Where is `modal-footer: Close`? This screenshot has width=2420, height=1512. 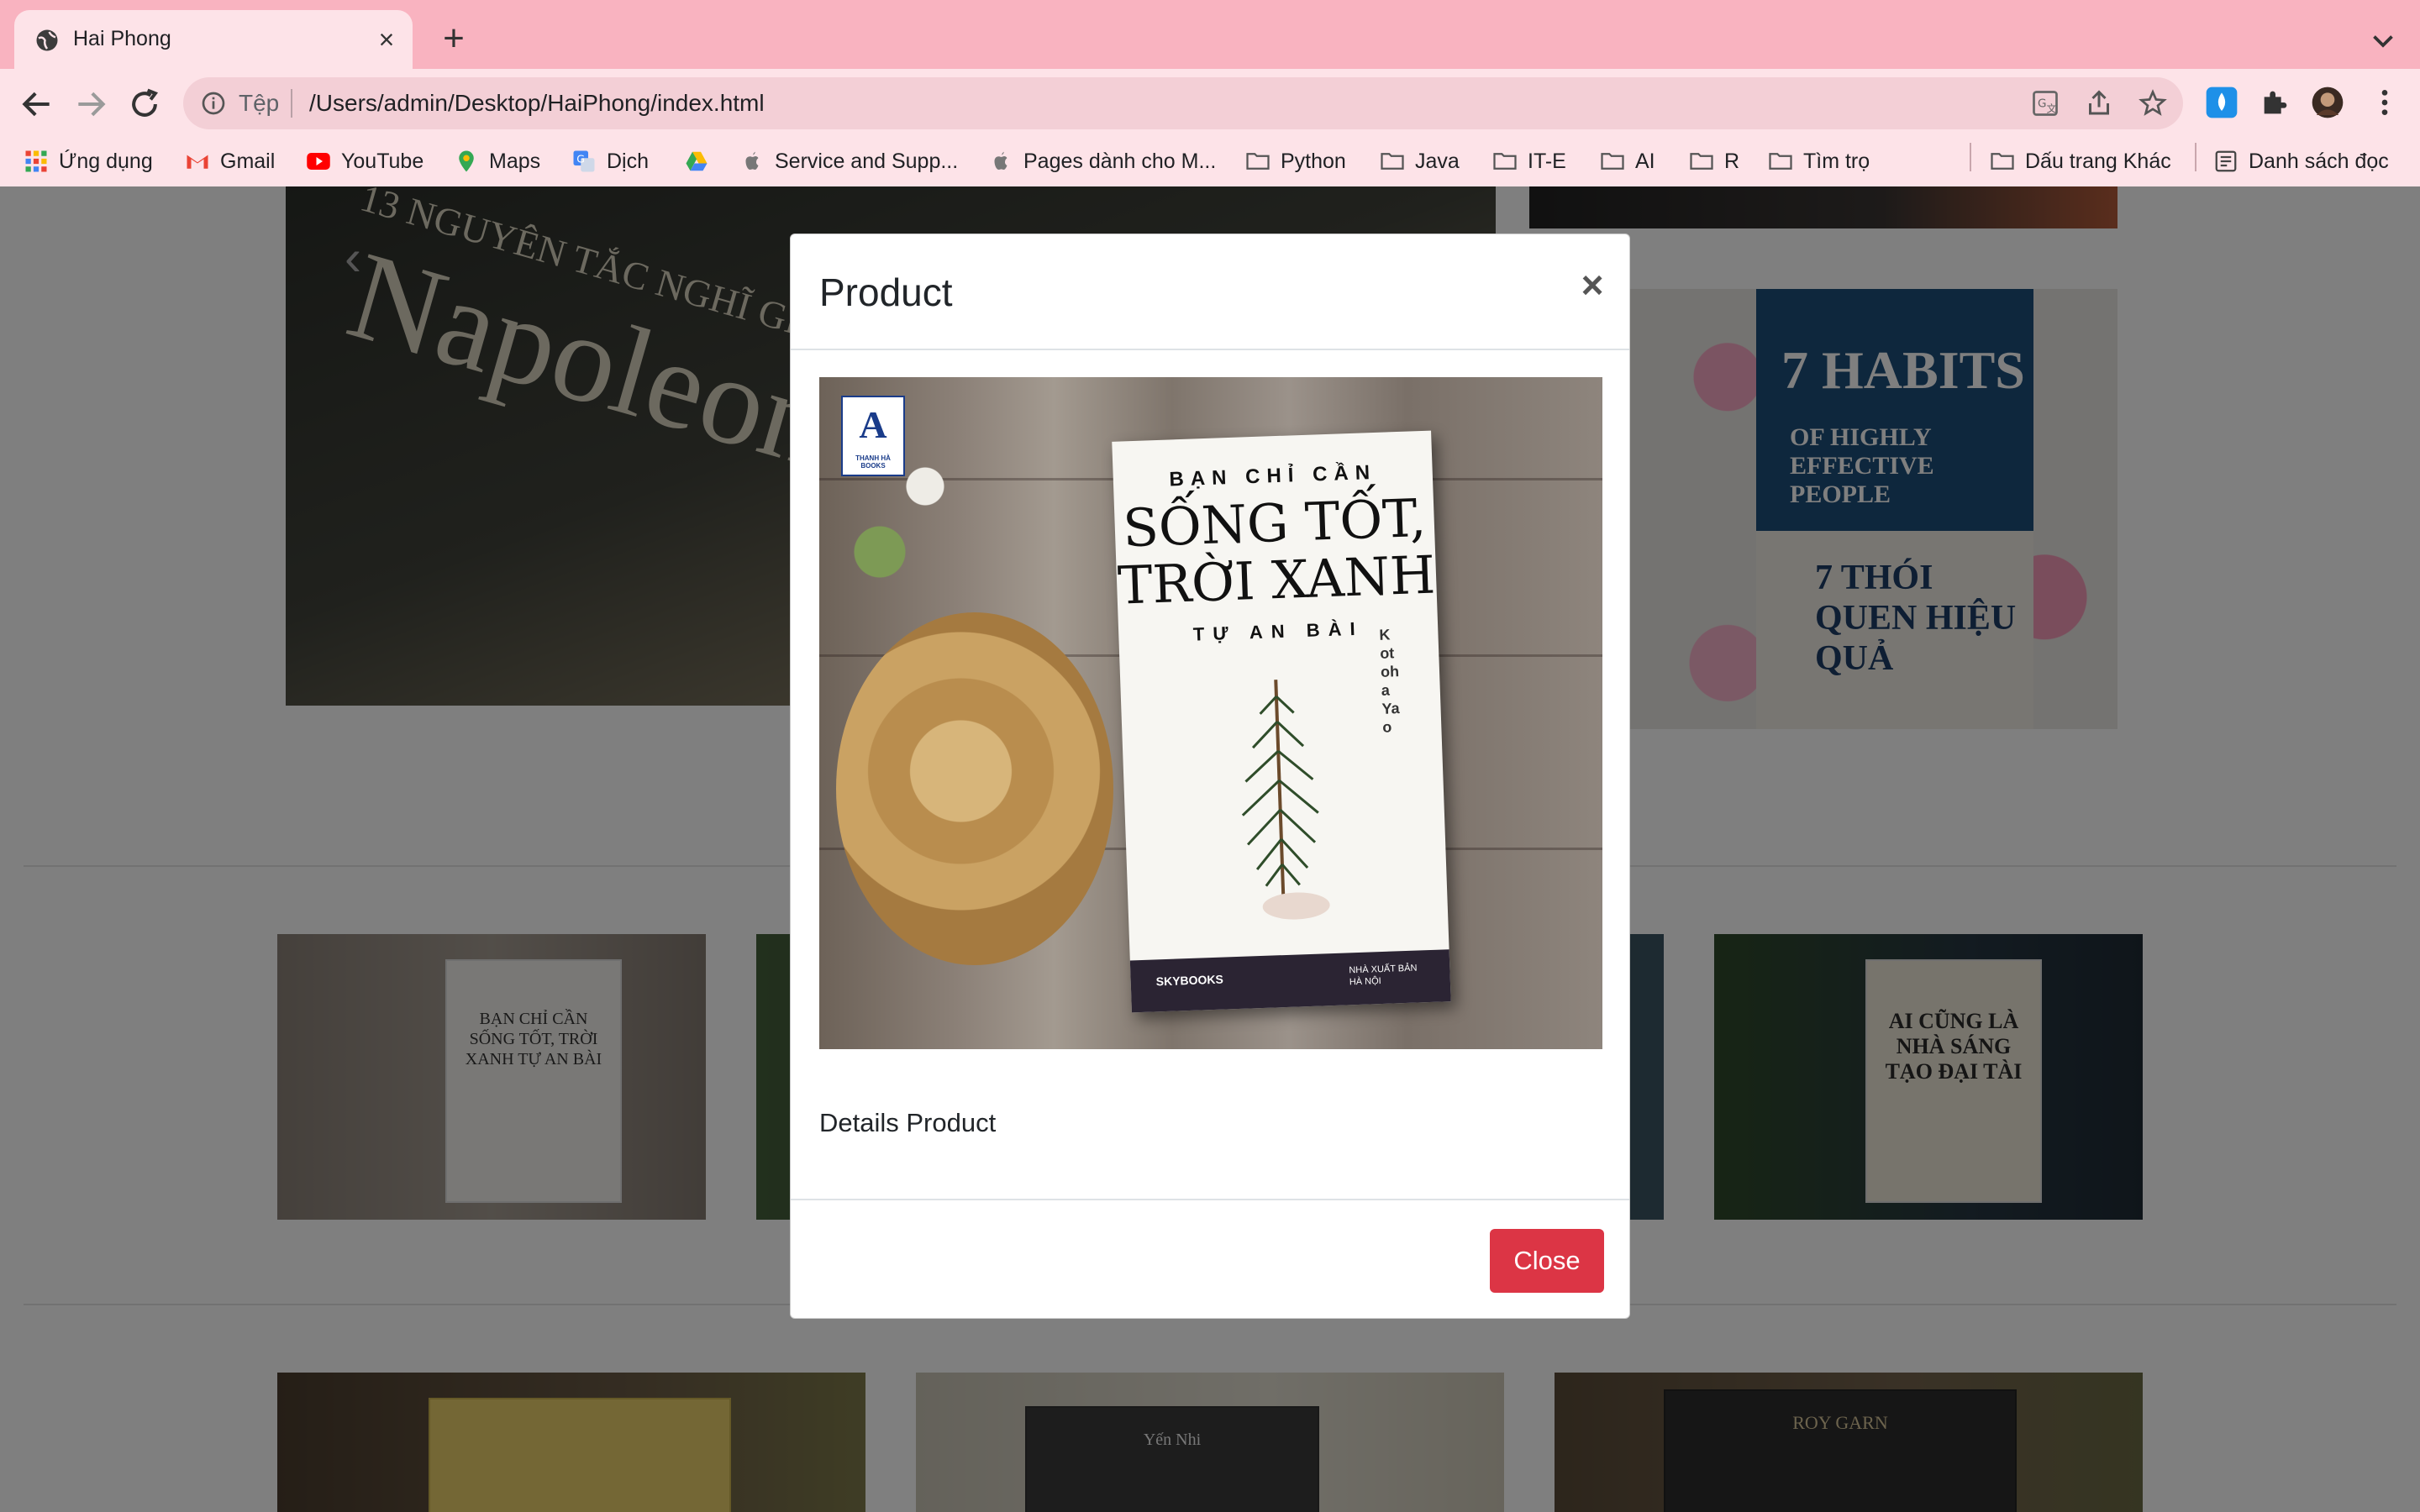 modal-footer: Close is located at coordinates (1210, 1258).